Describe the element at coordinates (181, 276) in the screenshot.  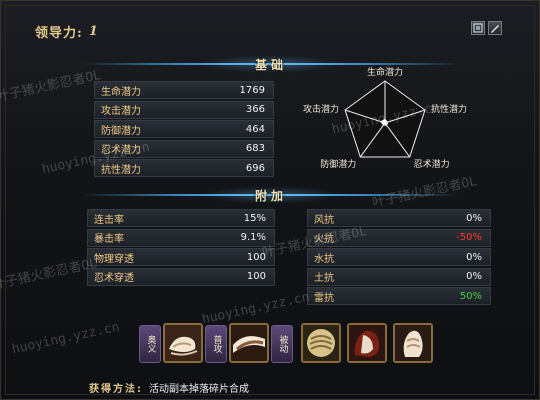
I see `stat-row: 忍术穿透 100` at that location.